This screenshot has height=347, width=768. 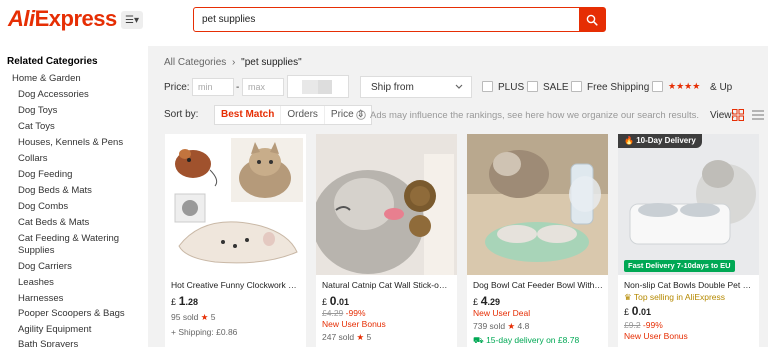 I want to click on sort-by-label: Sort by:, so click(x=181, y=114).